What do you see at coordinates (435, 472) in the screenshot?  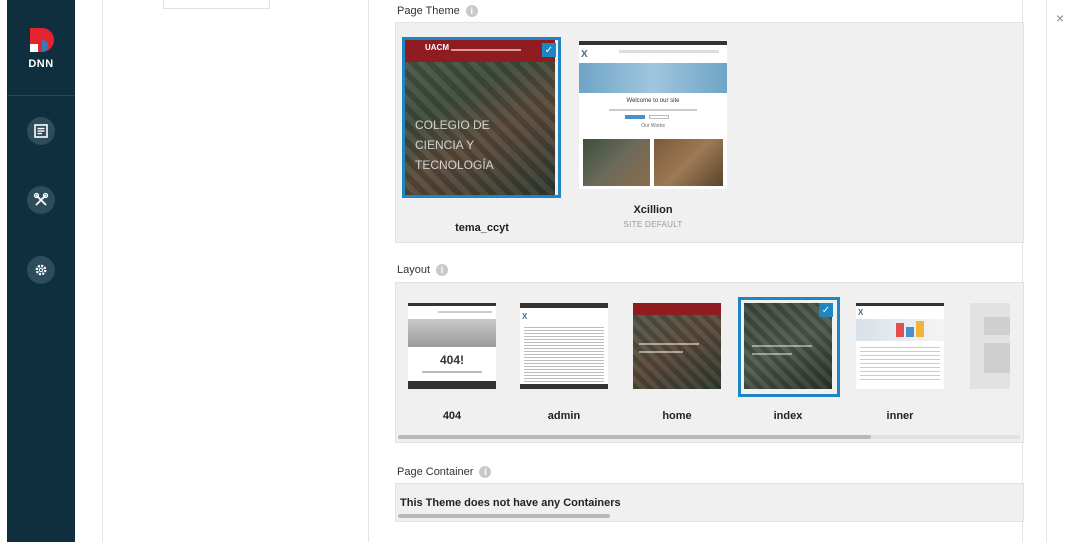 I see `page-container-title: Page Container` at bounding box center [435, 472].